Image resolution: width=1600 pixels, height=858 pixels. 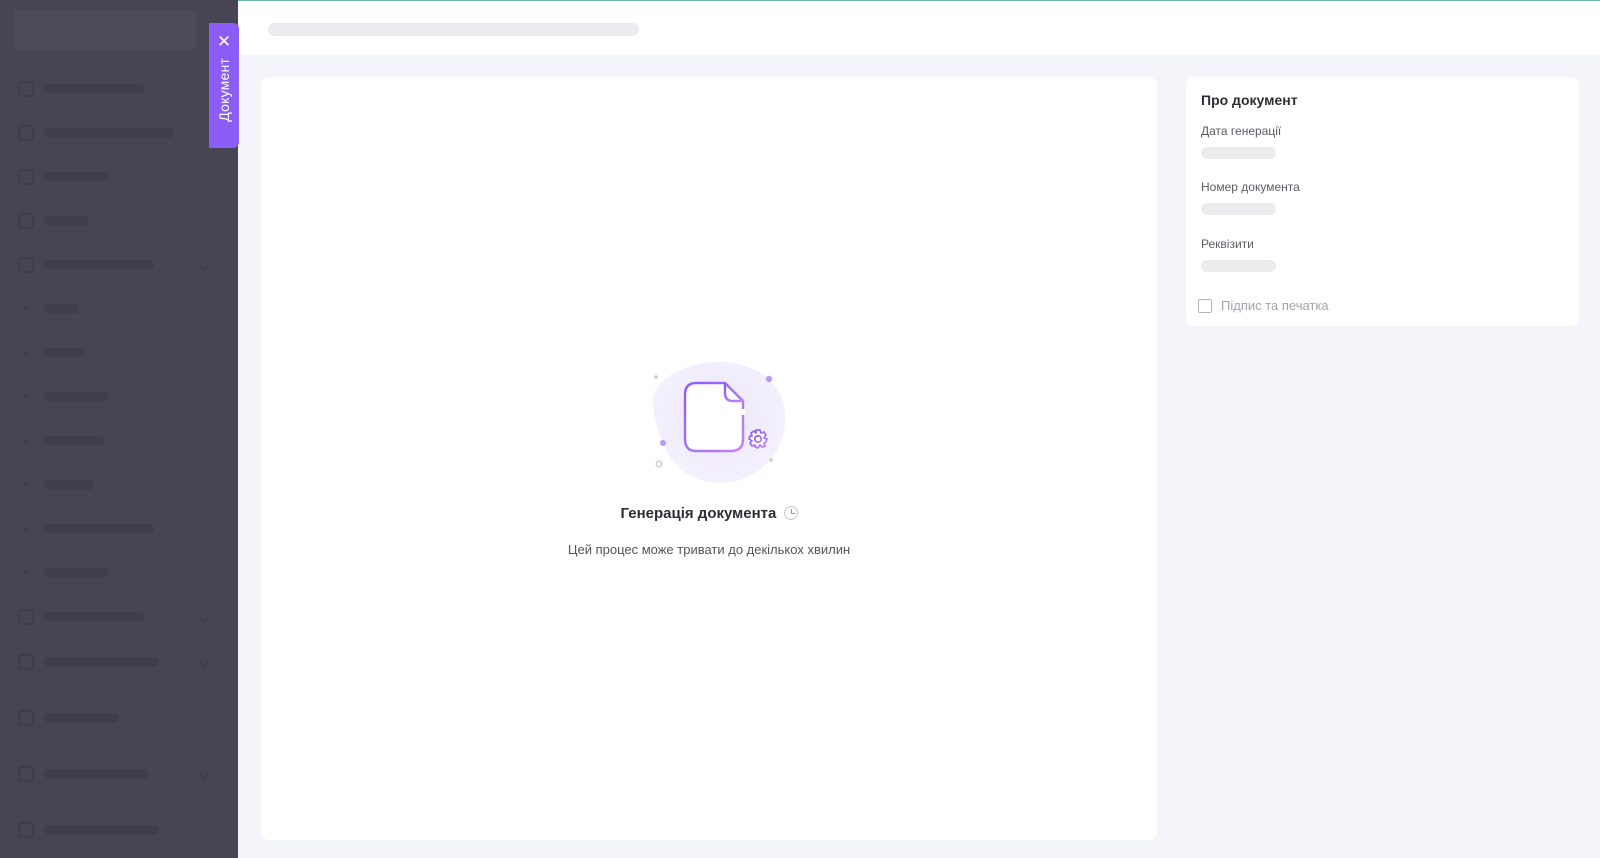 What do you see at coordinates (453, 29) in the screenshot?
I see `header-title-skeleton` at bounding box center [453, 29].